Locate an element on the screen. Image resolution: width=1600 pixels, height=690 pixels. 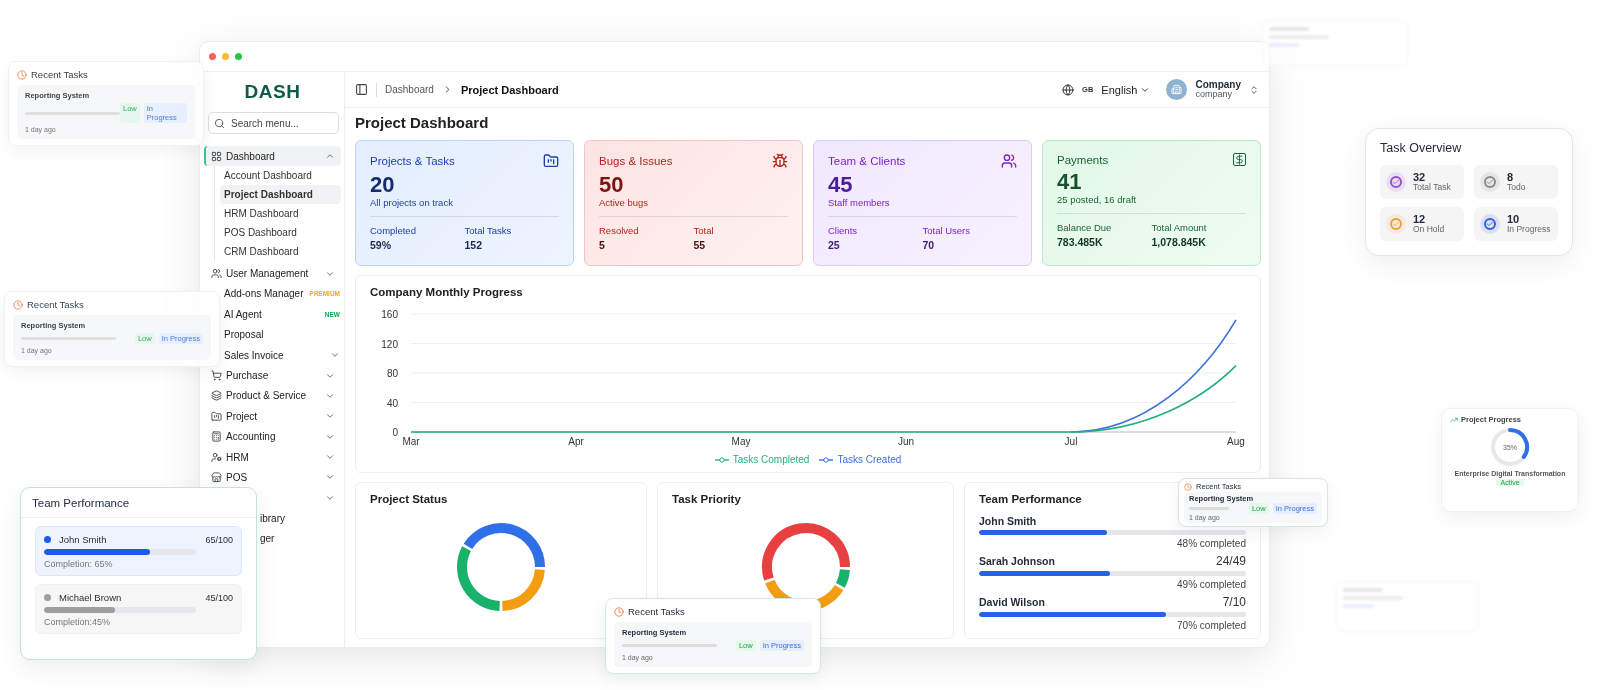
metric-label: Total Amount is located at coordinates (1179, 228).